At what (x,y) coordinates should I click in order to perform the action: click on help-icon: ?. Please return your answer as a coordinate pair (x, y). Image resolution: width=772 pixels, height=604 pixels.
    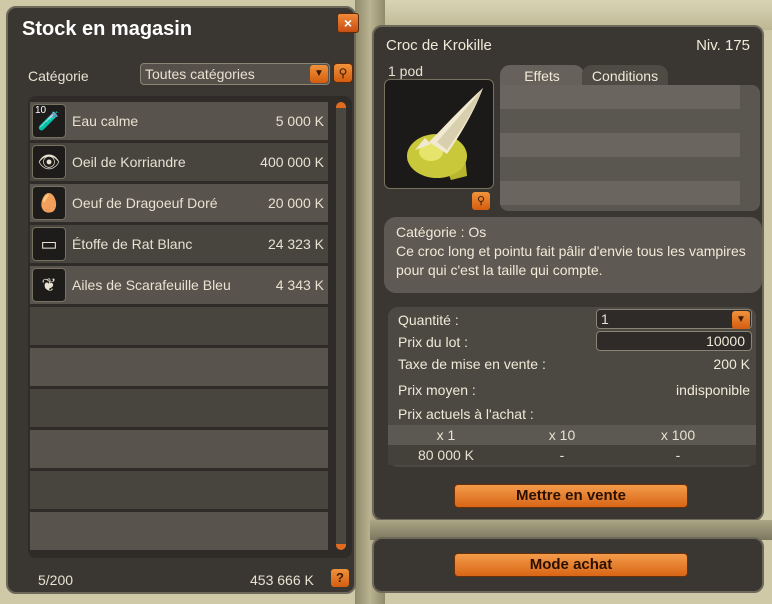
    Looking at the image, I should click on (340, 578).